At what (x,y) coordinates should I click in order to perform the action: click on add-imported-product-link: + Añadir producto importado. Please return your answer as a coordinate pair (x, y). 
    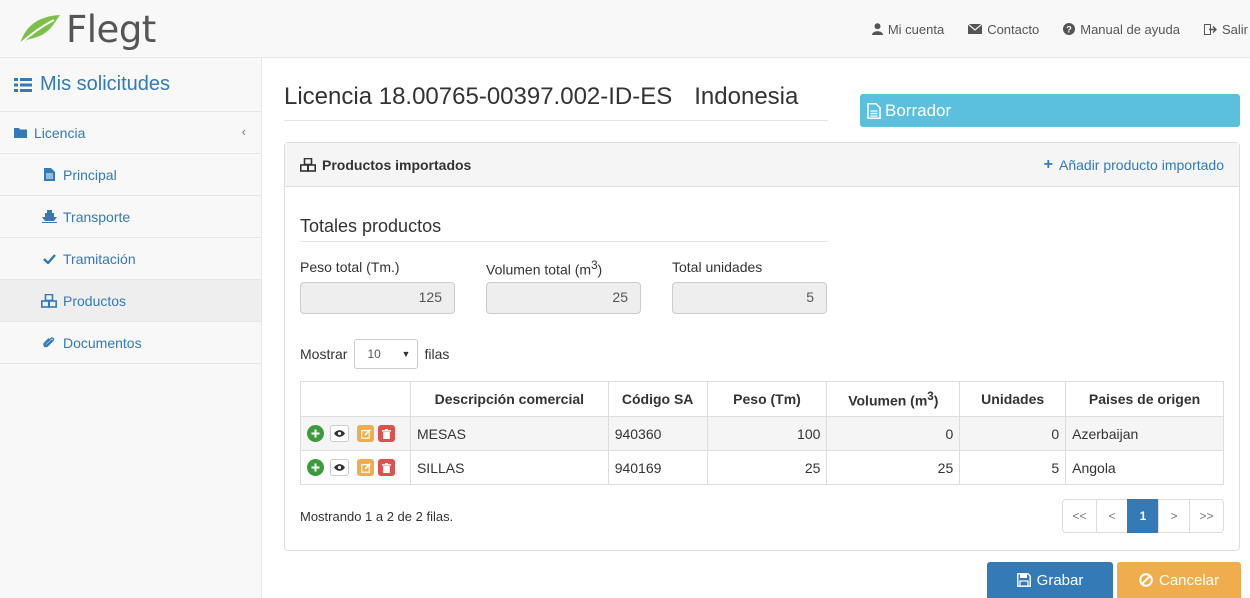
    Looking at the image, I should click on (1134, 165).